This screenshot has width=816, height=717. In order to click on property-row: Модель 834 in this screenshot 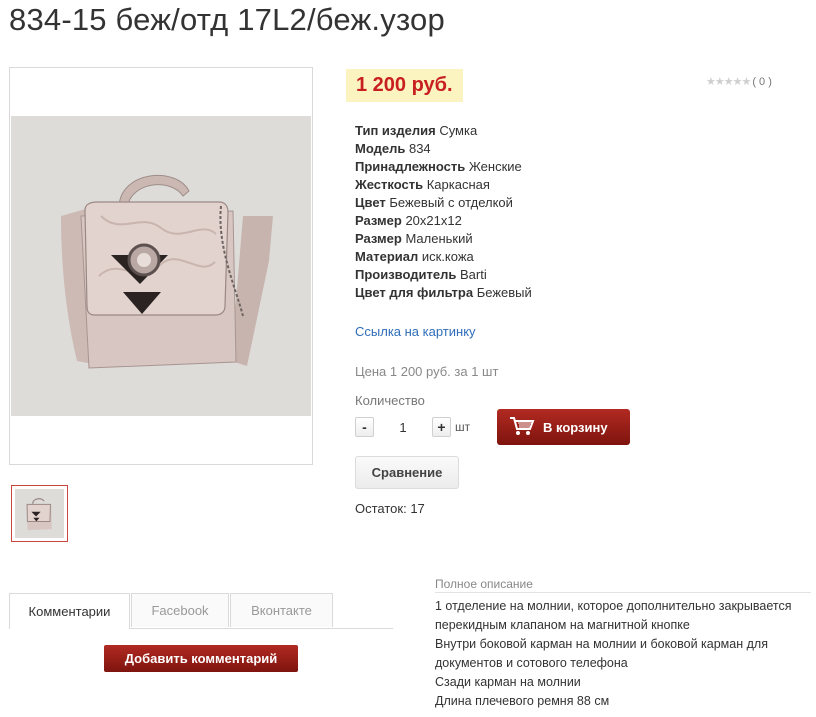, I will do `click(443, 149)`.